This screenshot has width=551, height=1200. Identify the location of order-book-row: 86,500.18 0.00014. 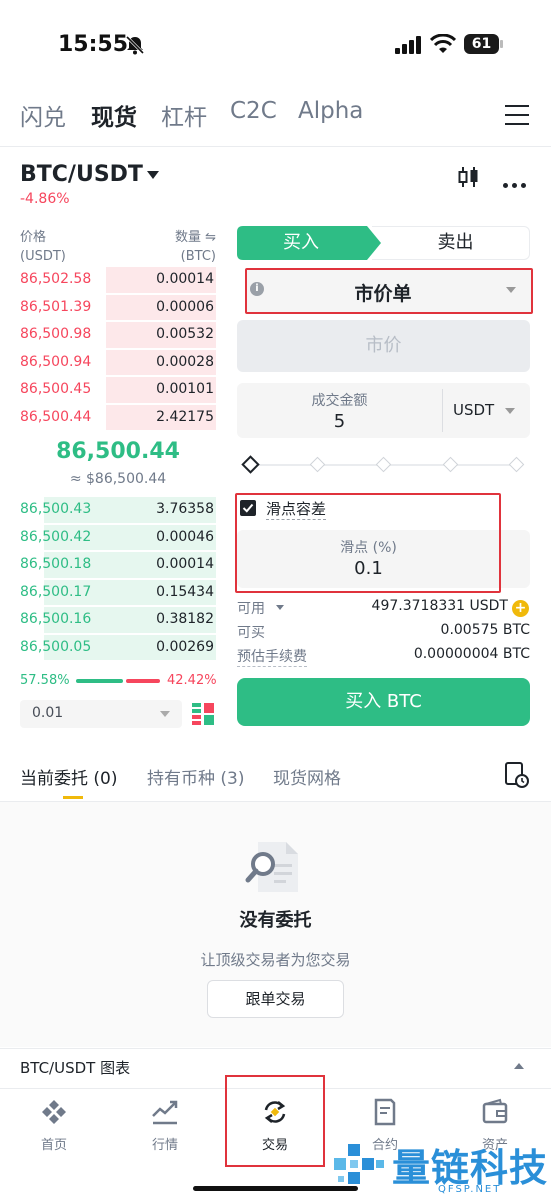
(118, 565).